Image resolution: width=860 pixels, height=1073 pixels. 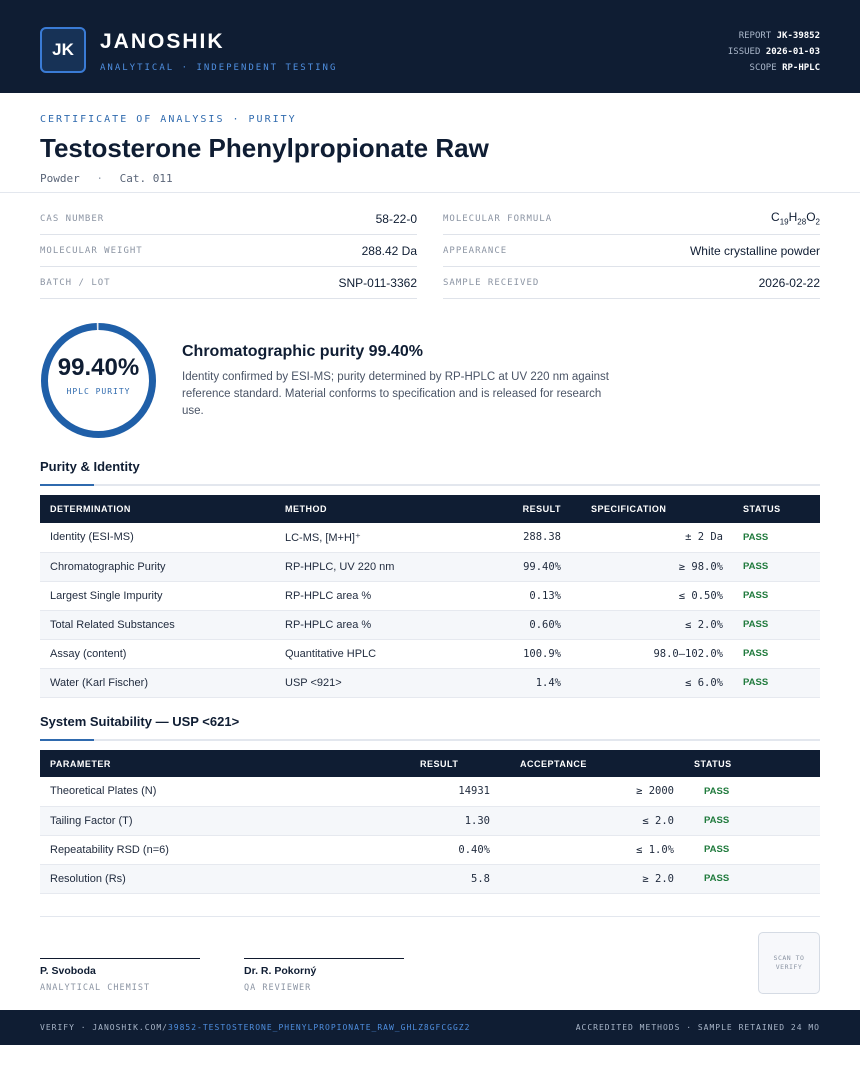 What do you see at coordinates (513, 596) in the screenshot?
I see `result-cell: 0.13%` at bounding box center [513, 596].